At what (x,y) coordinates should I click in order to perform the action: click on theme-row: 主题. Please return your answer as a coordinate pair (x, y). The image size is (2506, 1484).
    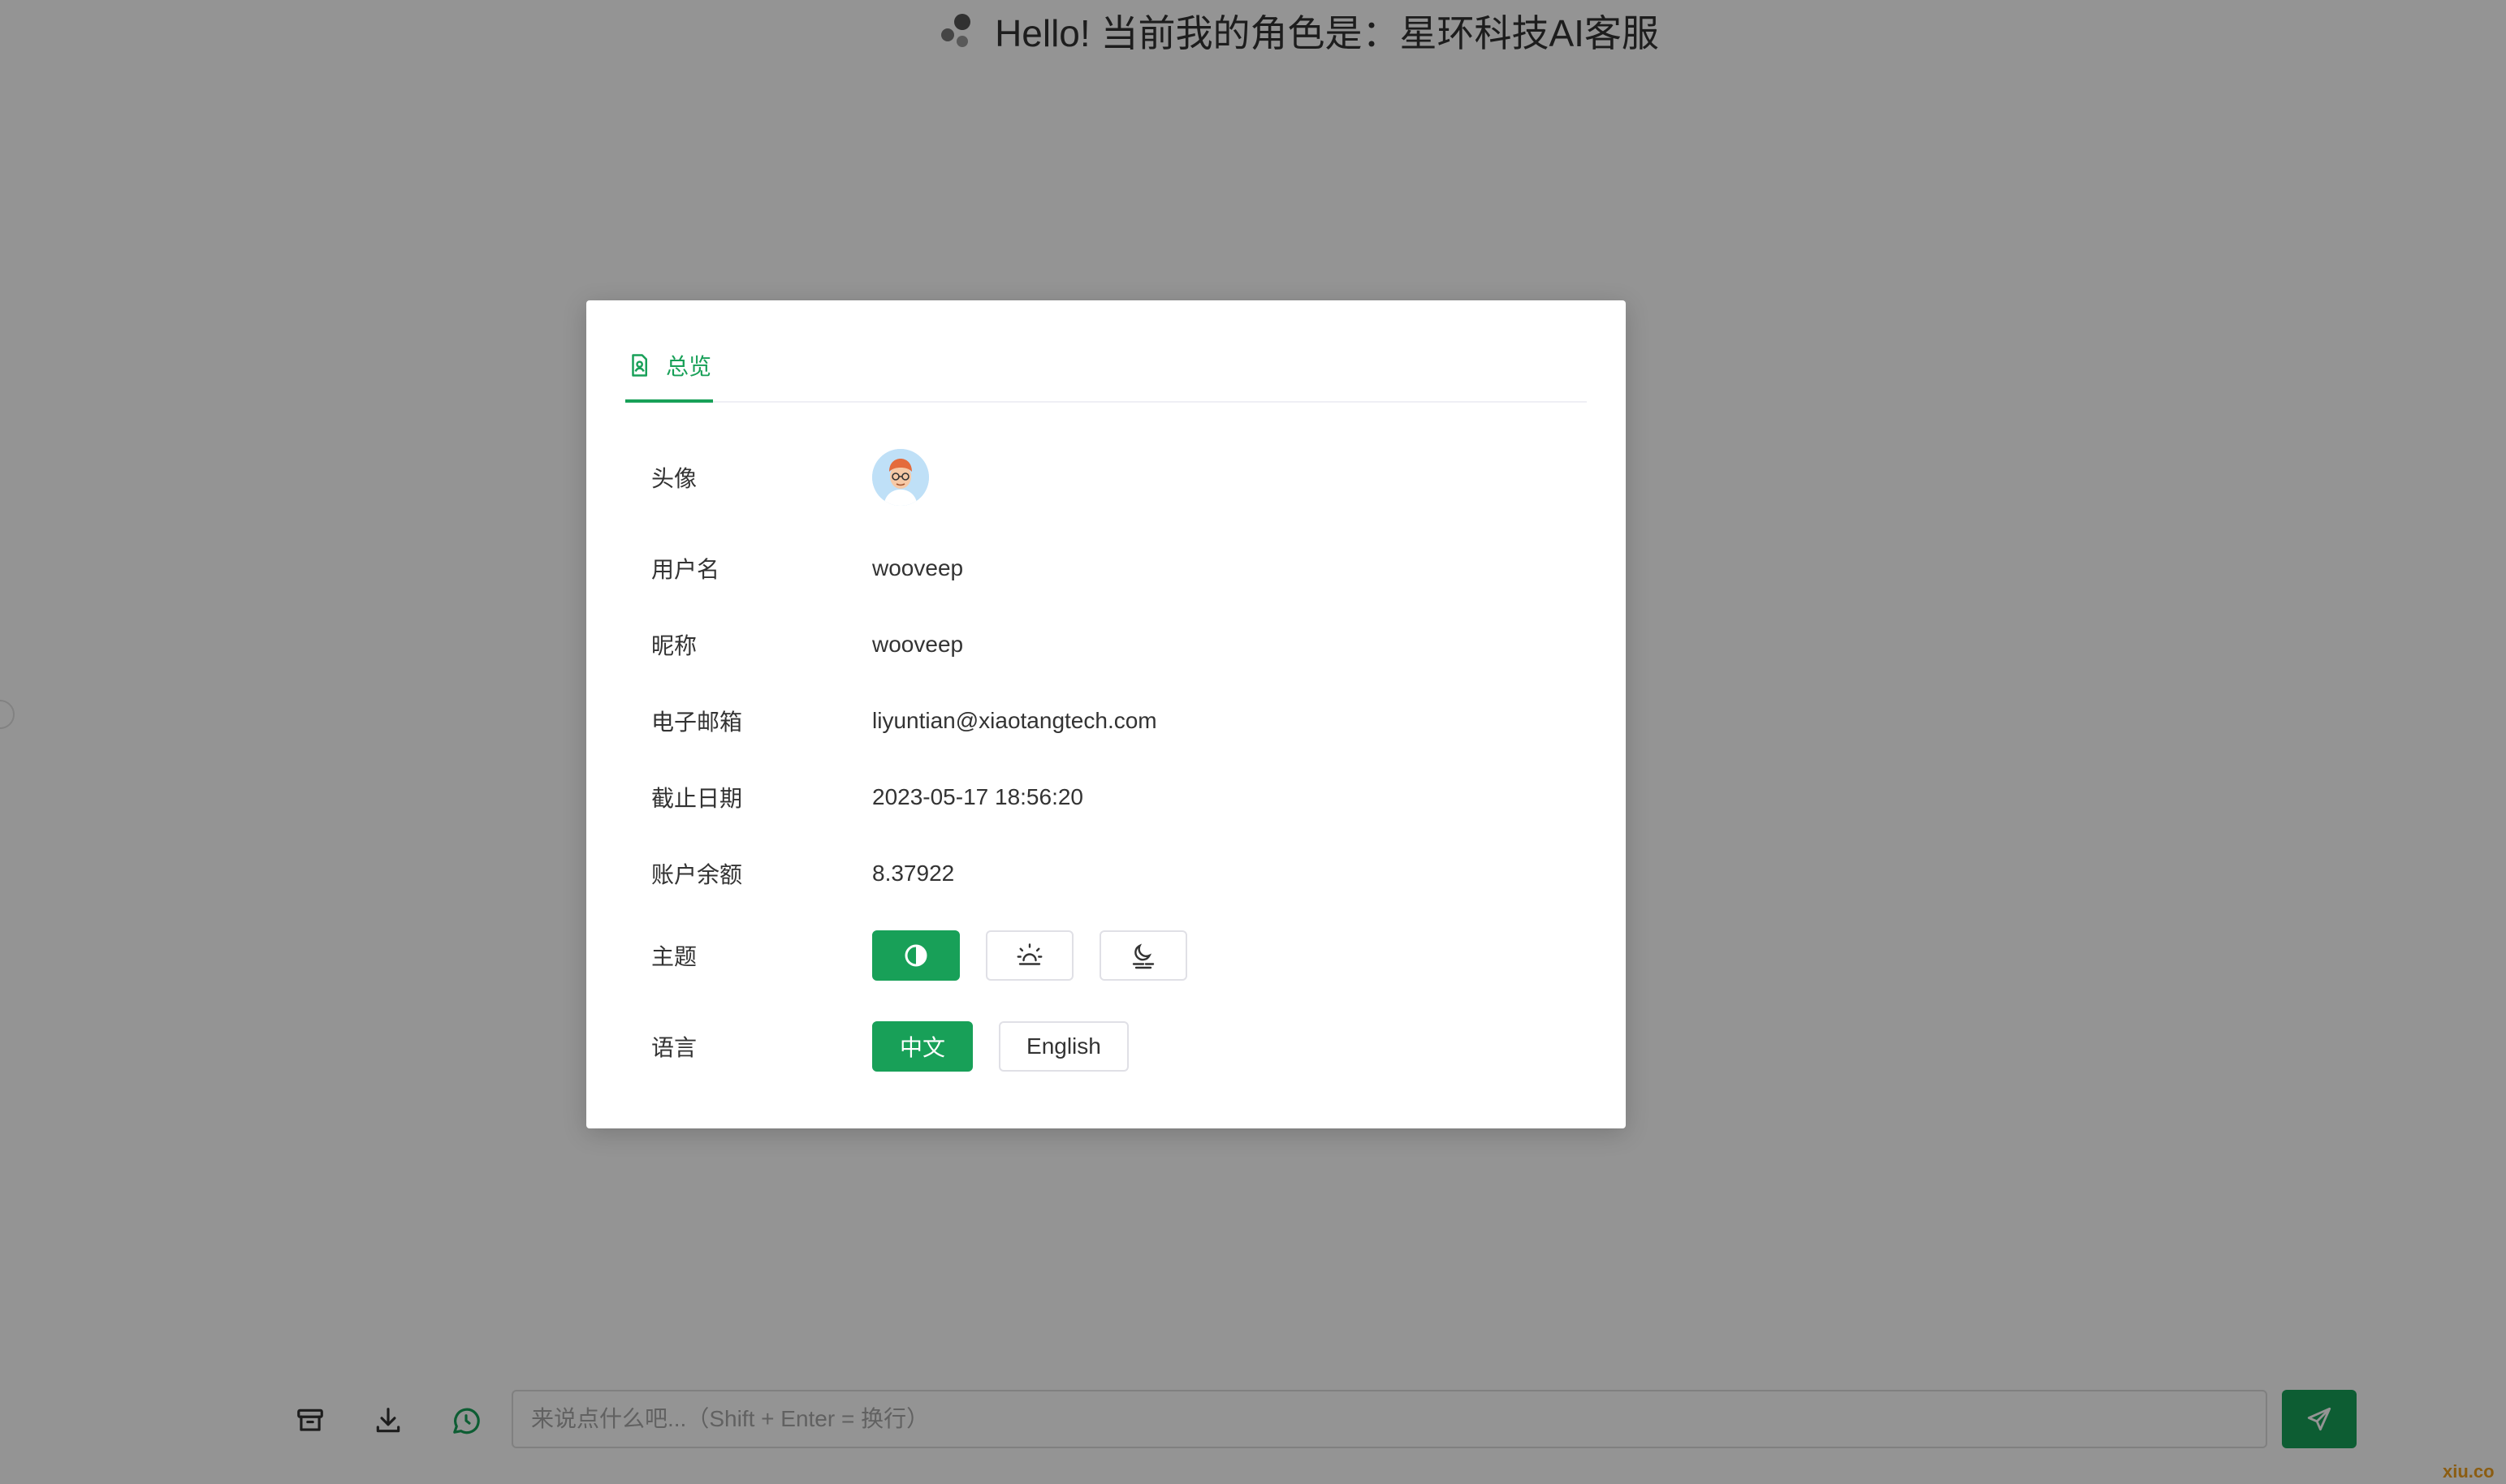
    Looking at the image, I should click on (1119, 955).